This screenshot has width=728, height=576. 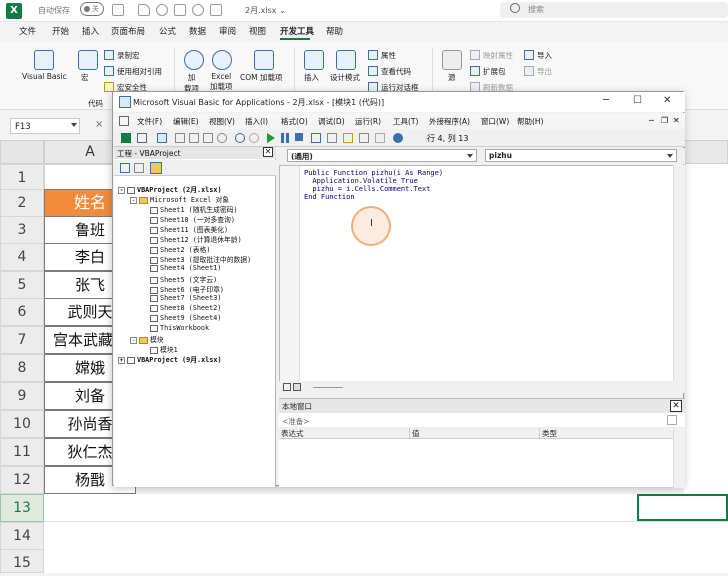 What do you see at coordinates (185, 268) in the screenshot?
I see `tree-node-sheet: Sheet4 (Sheet1)` at bounding box center [185, 268].